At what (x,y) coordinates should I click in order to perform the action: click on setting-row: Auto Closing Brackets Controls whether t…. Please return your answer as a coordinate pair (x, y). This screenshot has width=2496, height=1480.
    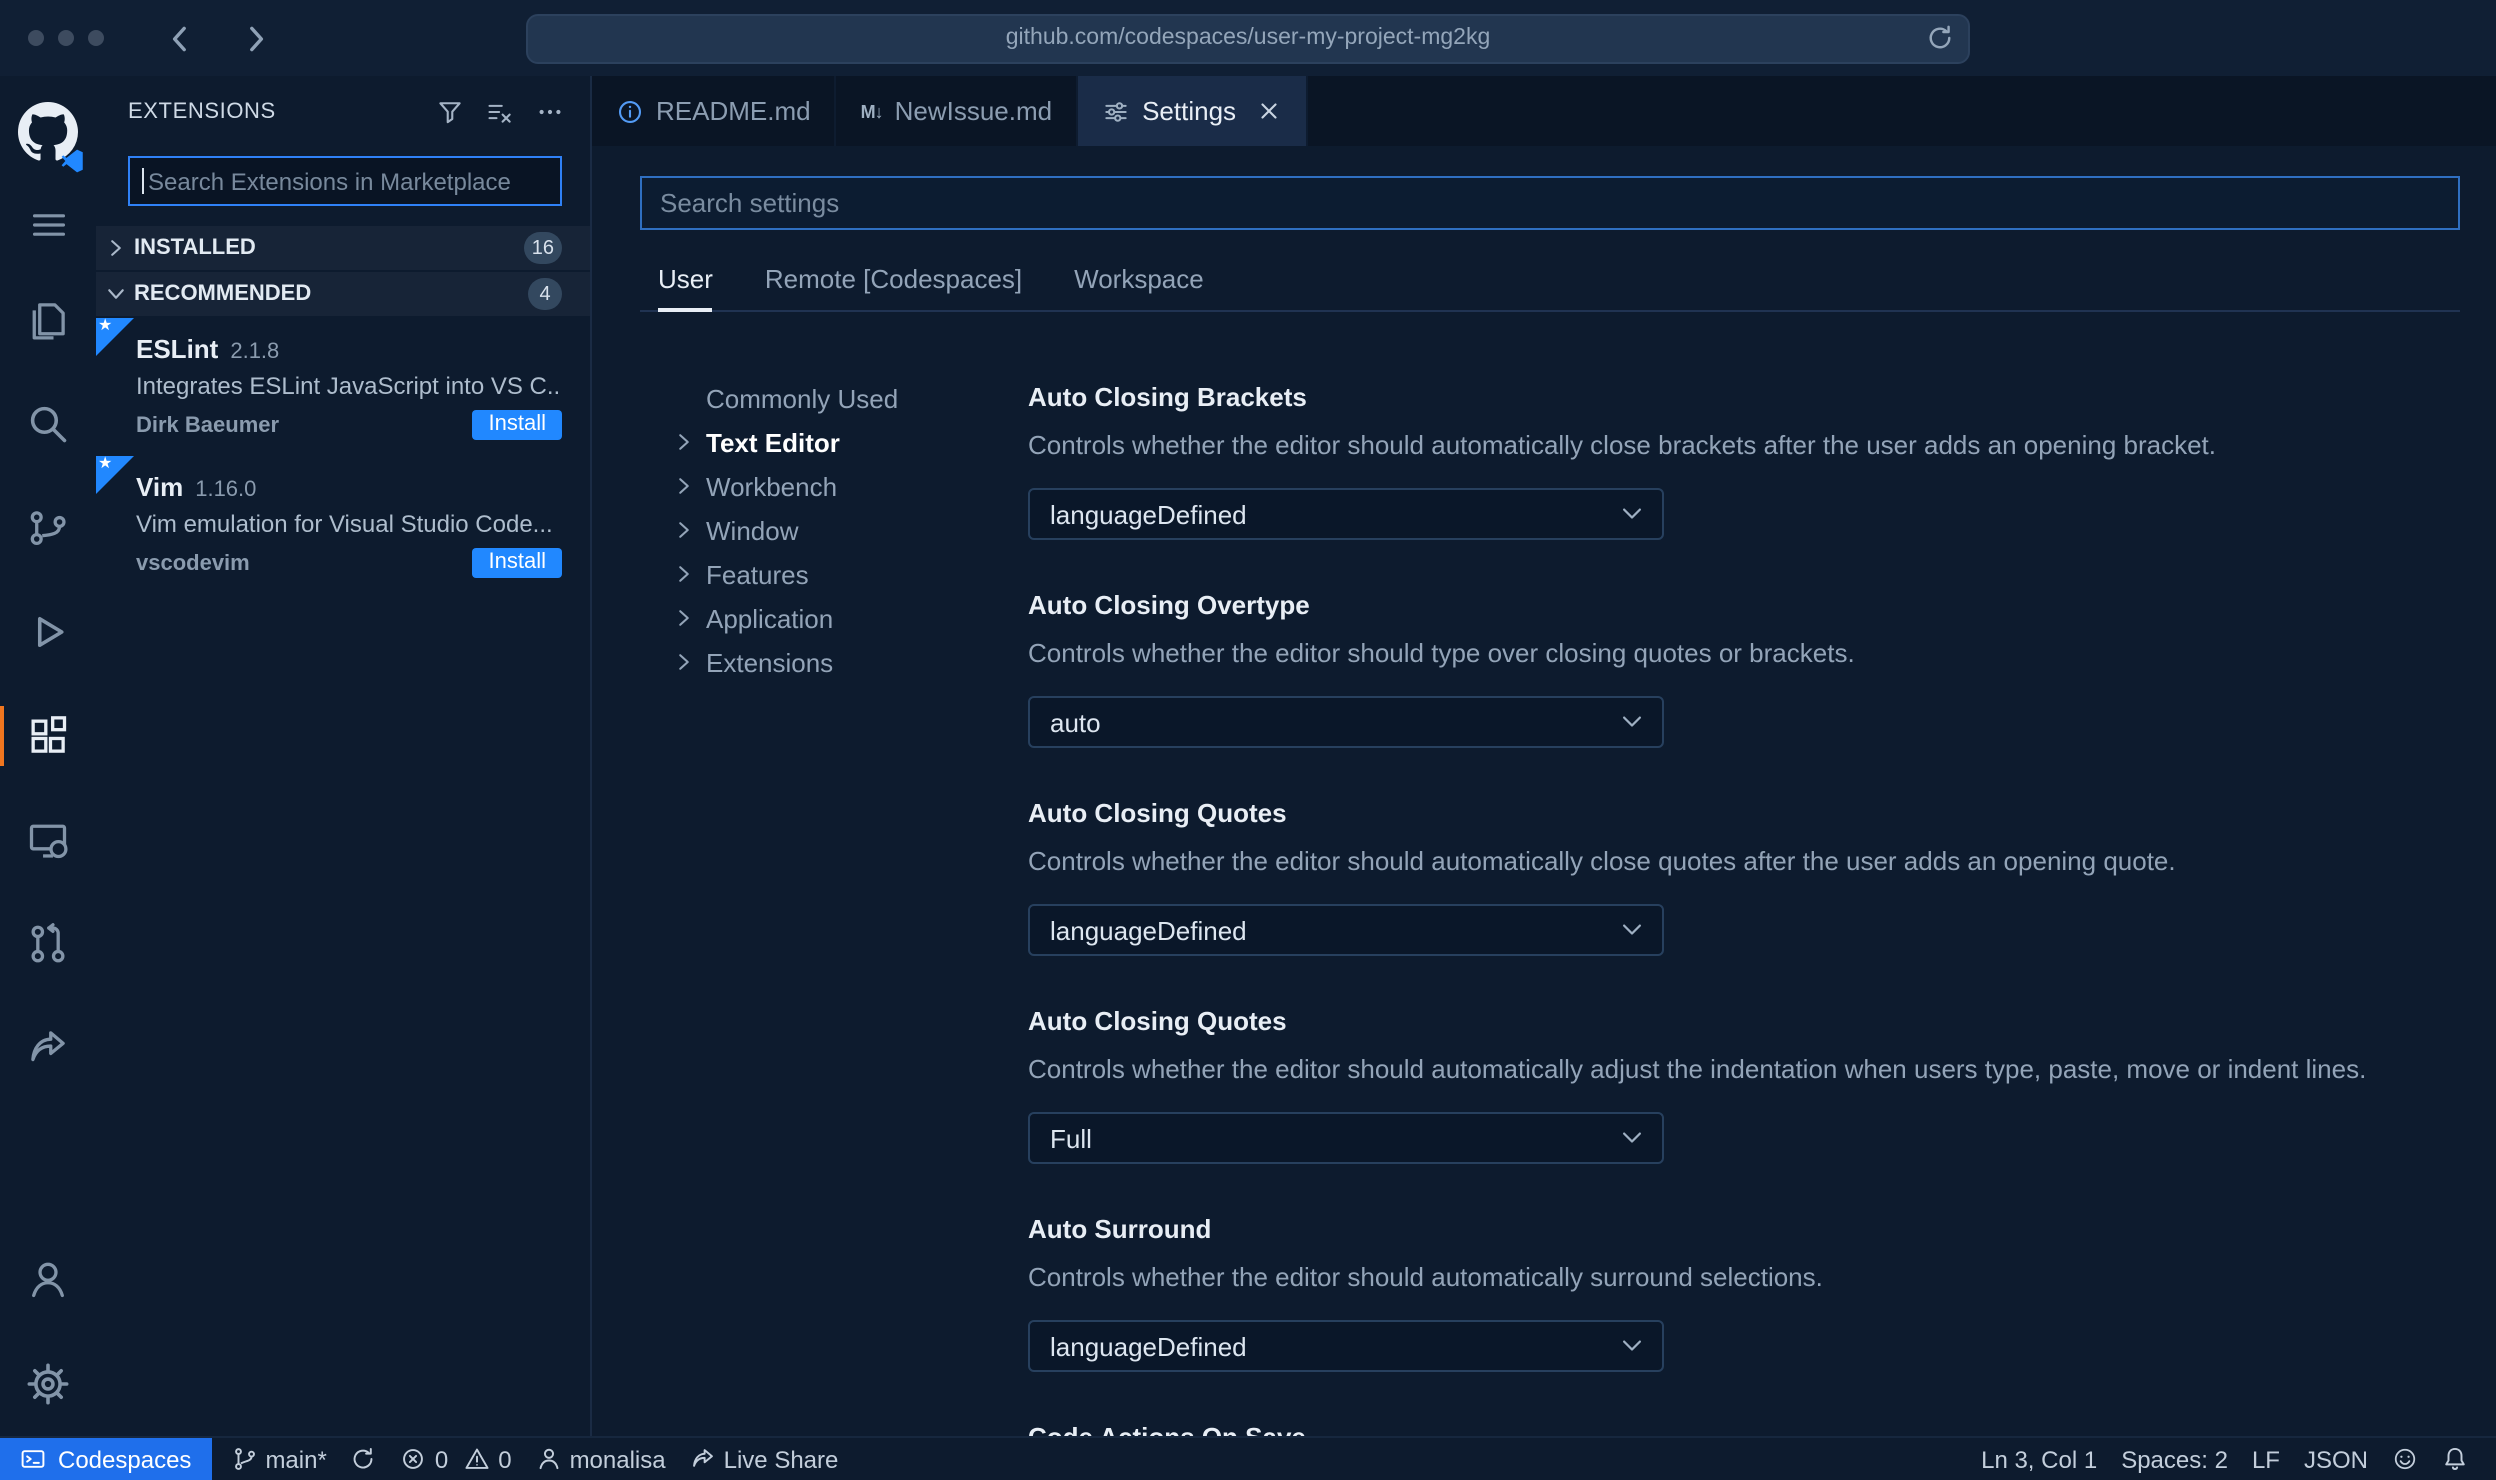
    Looking at the image, I should click on (1744, 460).